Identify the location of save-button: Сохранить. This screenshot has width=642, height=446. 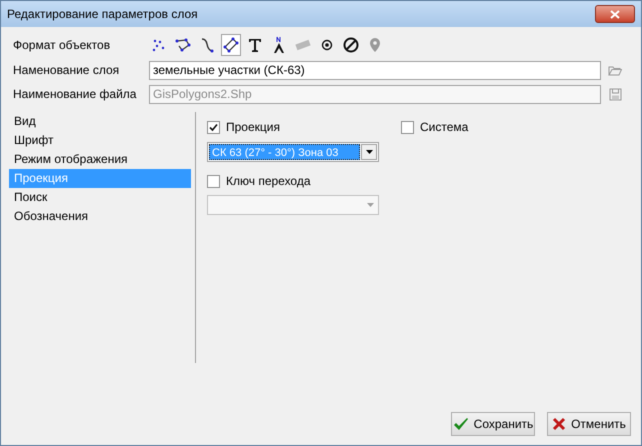
(493, 424).